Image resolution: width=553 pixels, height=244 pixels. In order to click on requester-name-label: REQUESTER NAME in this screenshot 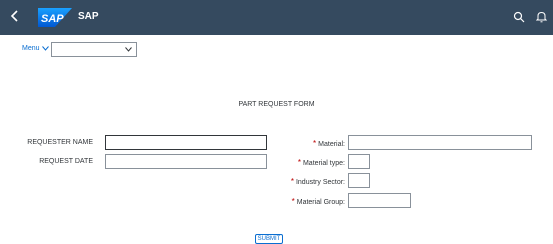, I will do `click(60, 142)`.